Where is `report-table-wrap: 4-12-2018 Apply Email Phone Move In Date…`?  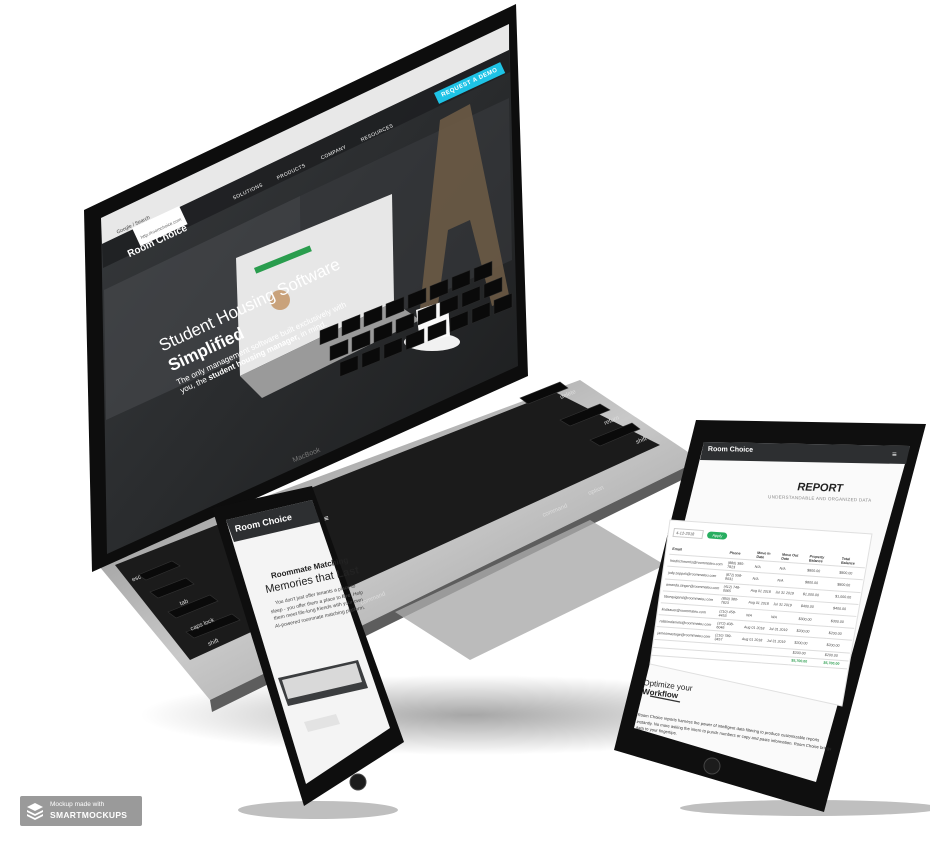
report-table-wrap: 4-12-2018 Apply Email Phone Move In Date… is located at coordinates (760, 598).